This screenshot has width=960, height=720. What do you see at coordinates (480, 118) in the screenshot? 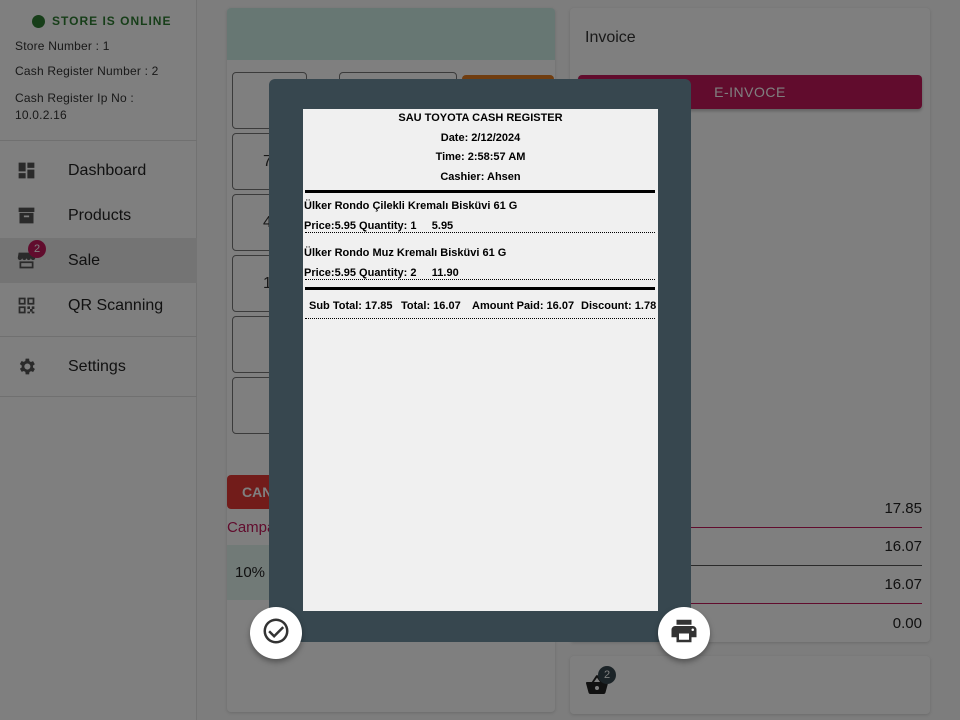
I see `receipt-title: SAU TOYOTA CASH REGISTER` at bounding box center [480, 118].